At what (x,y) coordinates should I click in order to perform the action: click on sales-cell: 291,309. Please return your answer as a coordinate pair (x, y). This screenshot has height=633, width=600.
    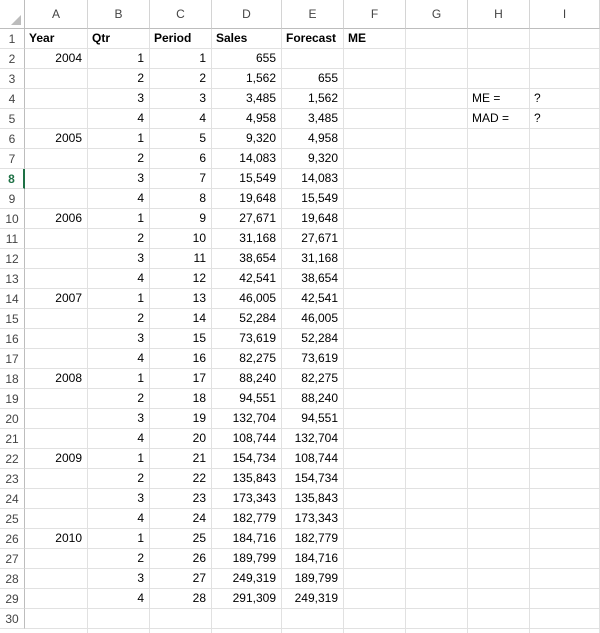
    Looking at the image, I should click on (247, 599).